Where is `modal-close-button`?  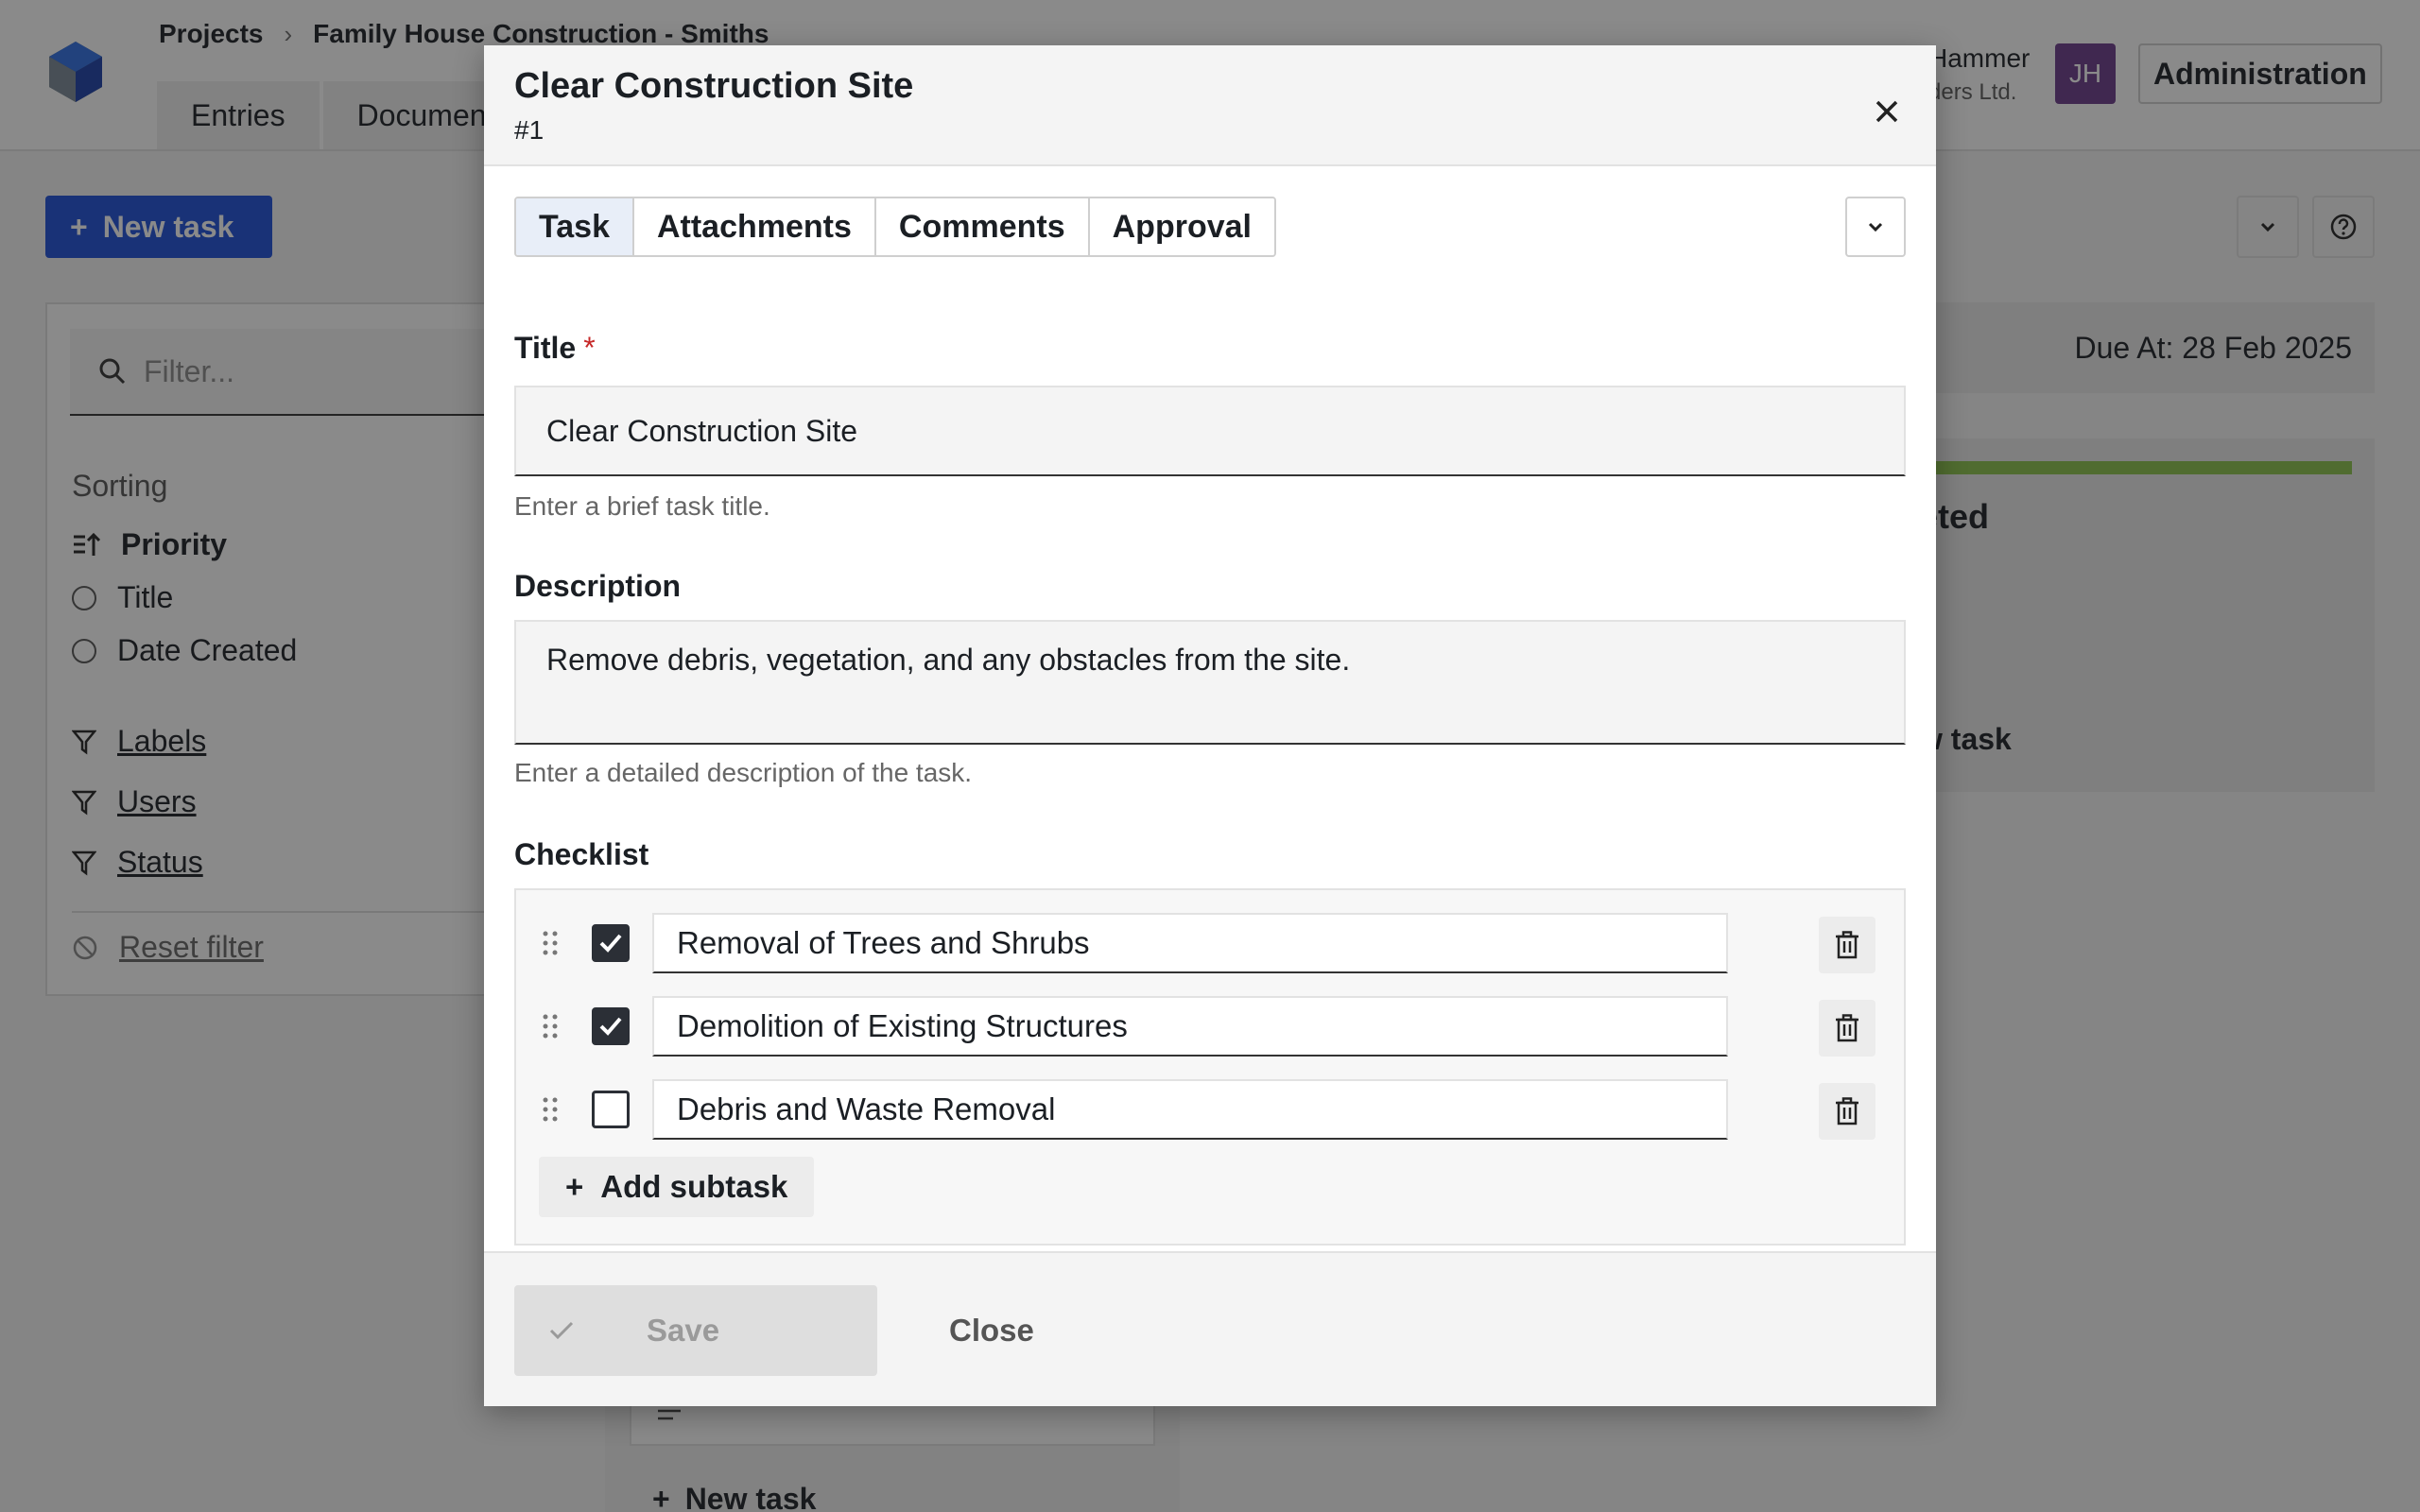 modal-close-button is located at coordinates (1886, 111).